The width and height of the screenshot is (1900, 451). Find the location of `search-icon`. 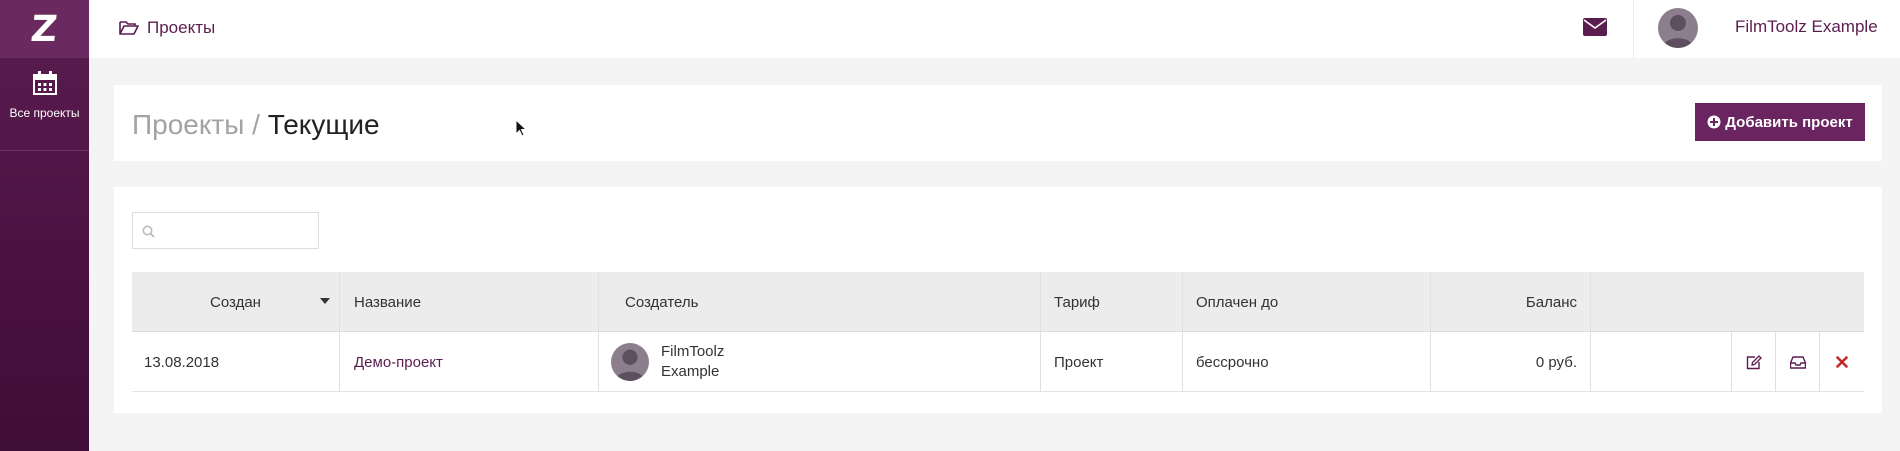

search-icon is located at coordinates (148, 231).